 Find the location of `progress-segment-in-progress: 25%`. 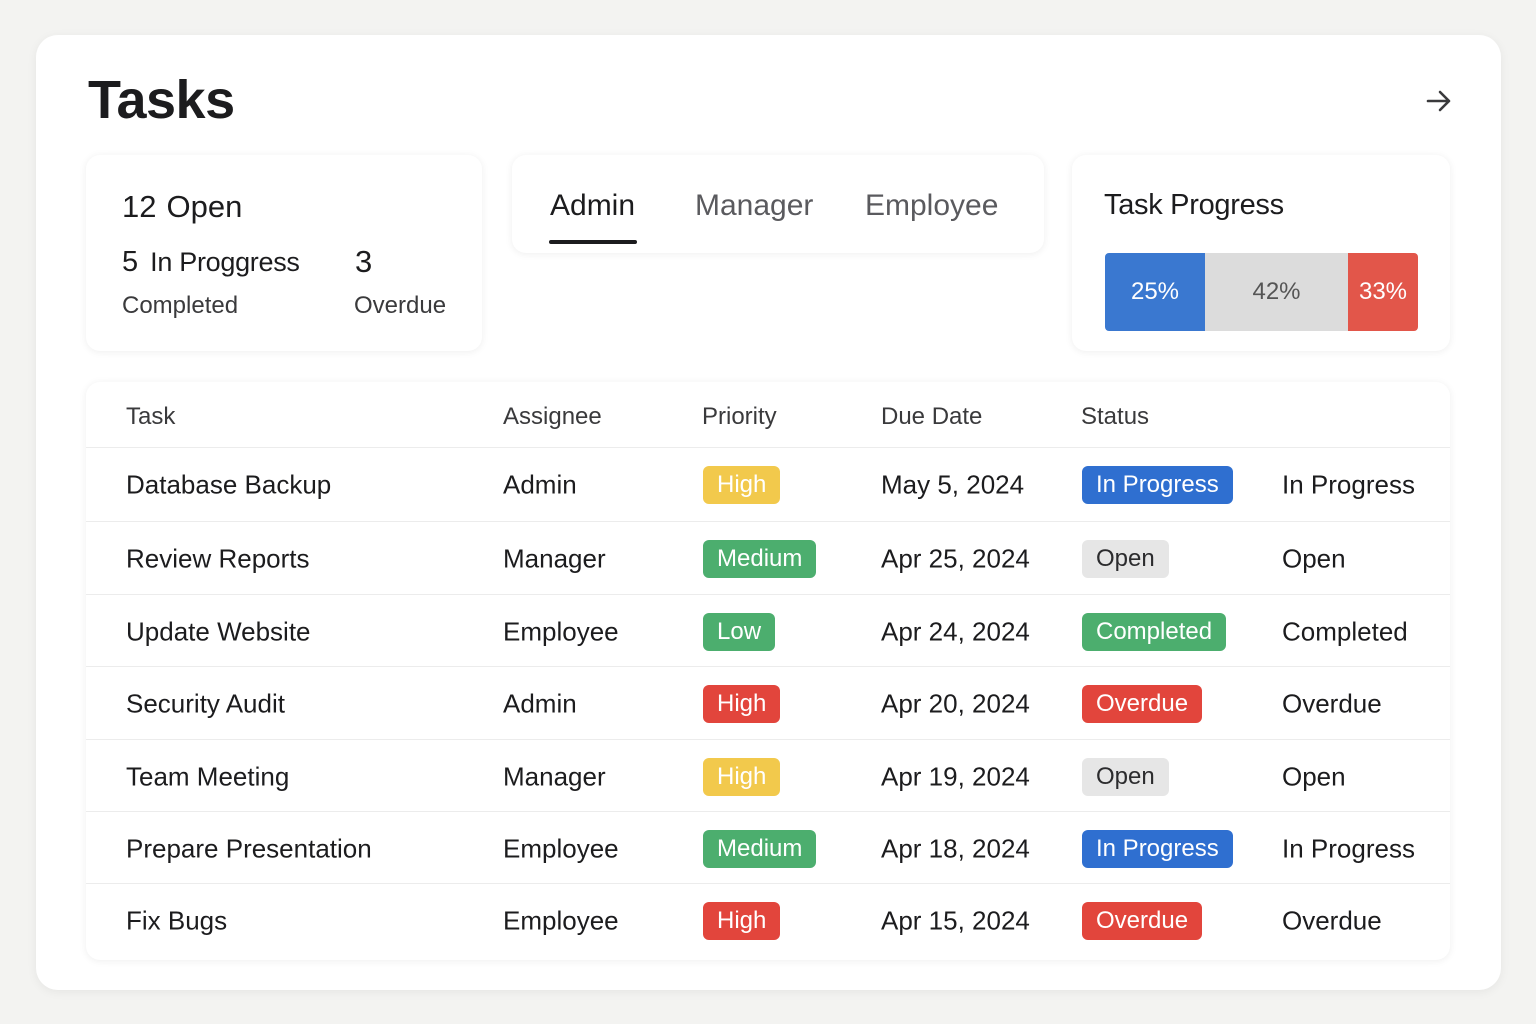

progress-segment-in-progress: 25% is located at coordinates (1155, 292).